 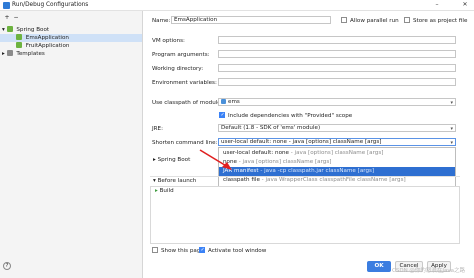 I want to click on ok-button: OK, so click(x=379, y=266).